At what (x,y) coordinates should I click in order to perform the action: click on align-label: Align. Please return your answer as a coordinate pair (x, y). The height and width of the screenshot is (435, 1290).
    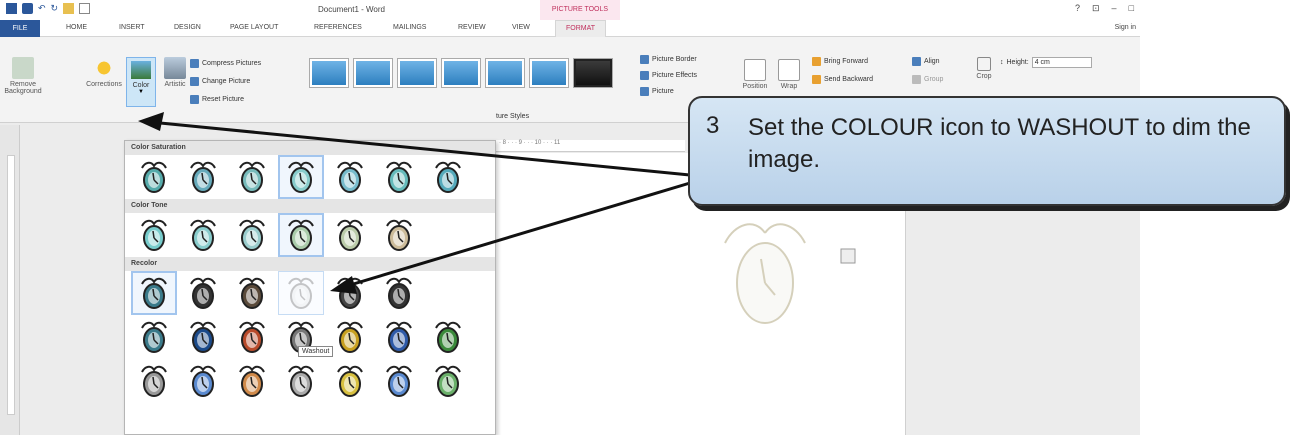
    Looking at the image, I should click on (932, 61).